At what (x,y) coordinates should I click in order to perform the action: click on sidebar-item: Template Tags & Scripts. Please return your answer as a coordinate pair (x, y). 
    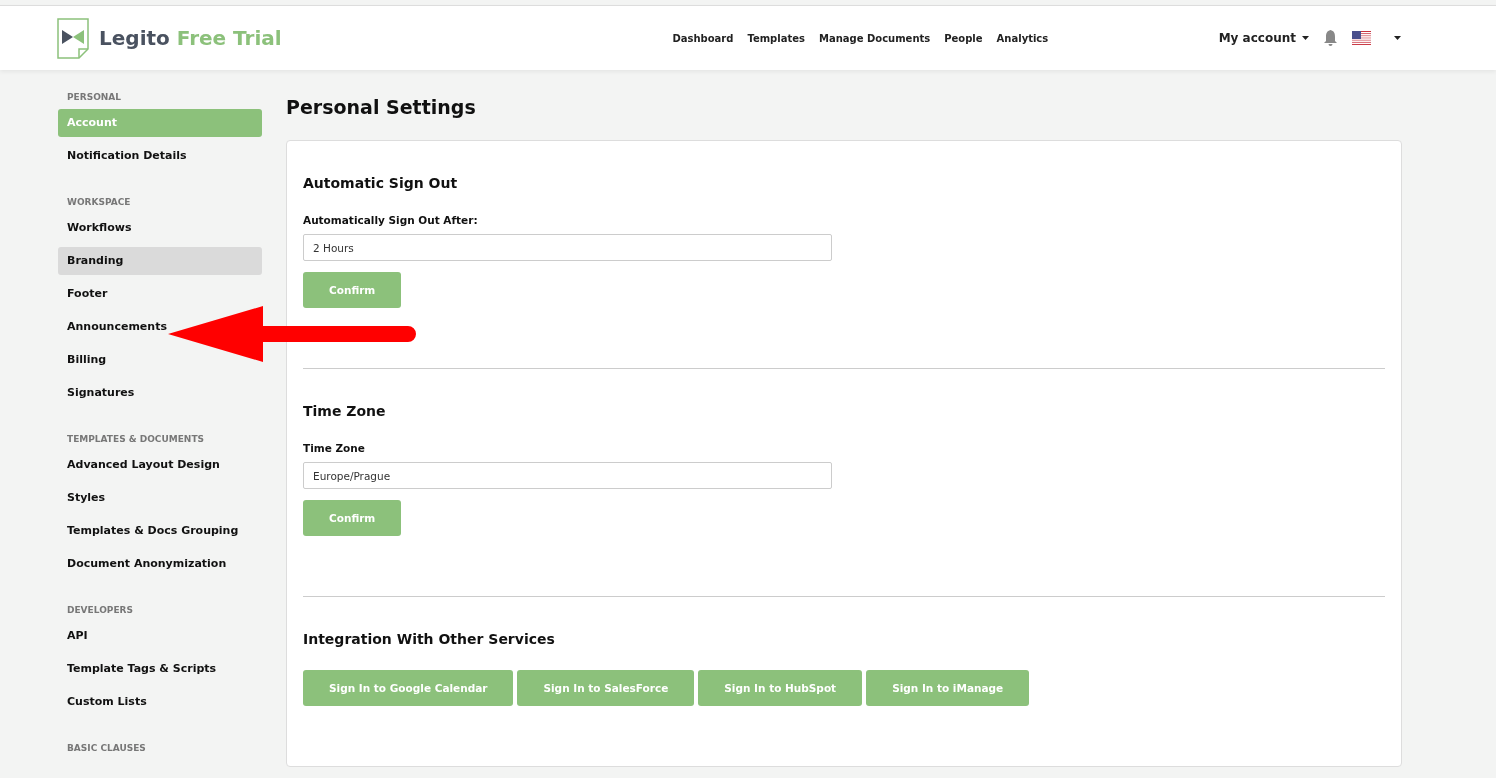
    Looking at the image, I should click on (142, 669).